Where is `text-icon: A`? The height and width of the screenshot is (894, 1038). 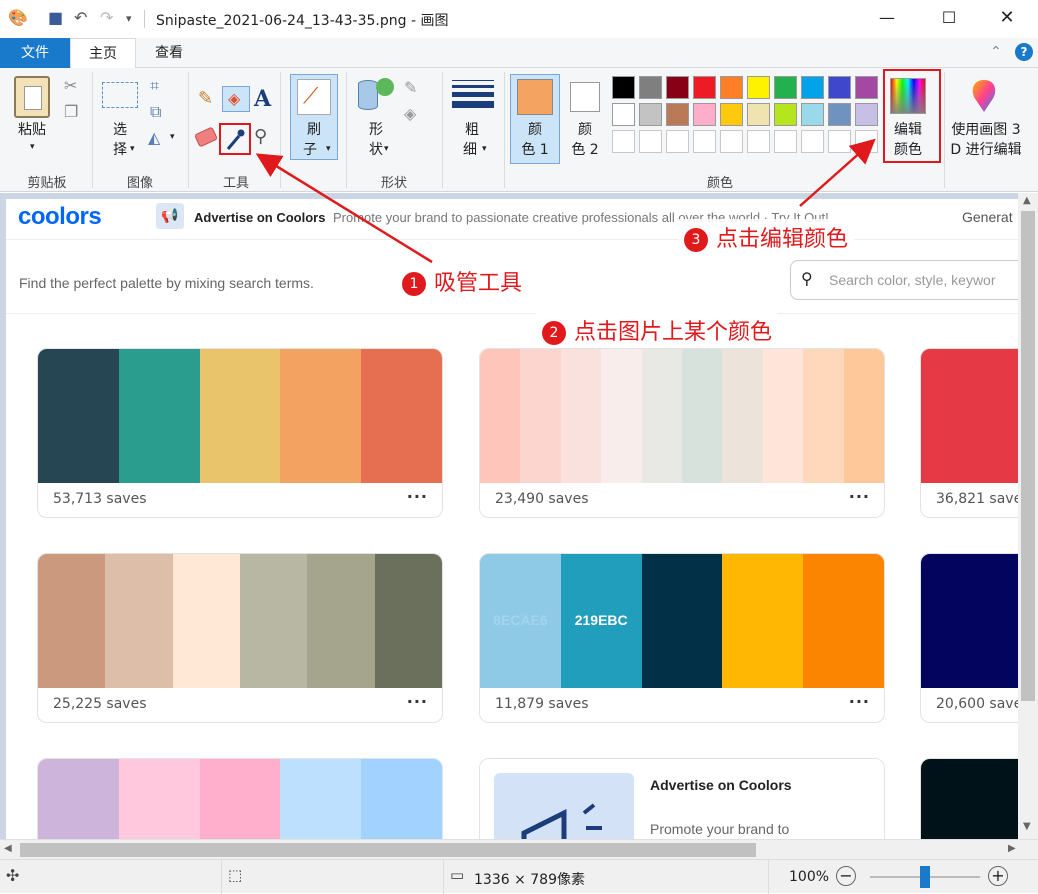
text-icon: A is located at coordinates (262, 99).